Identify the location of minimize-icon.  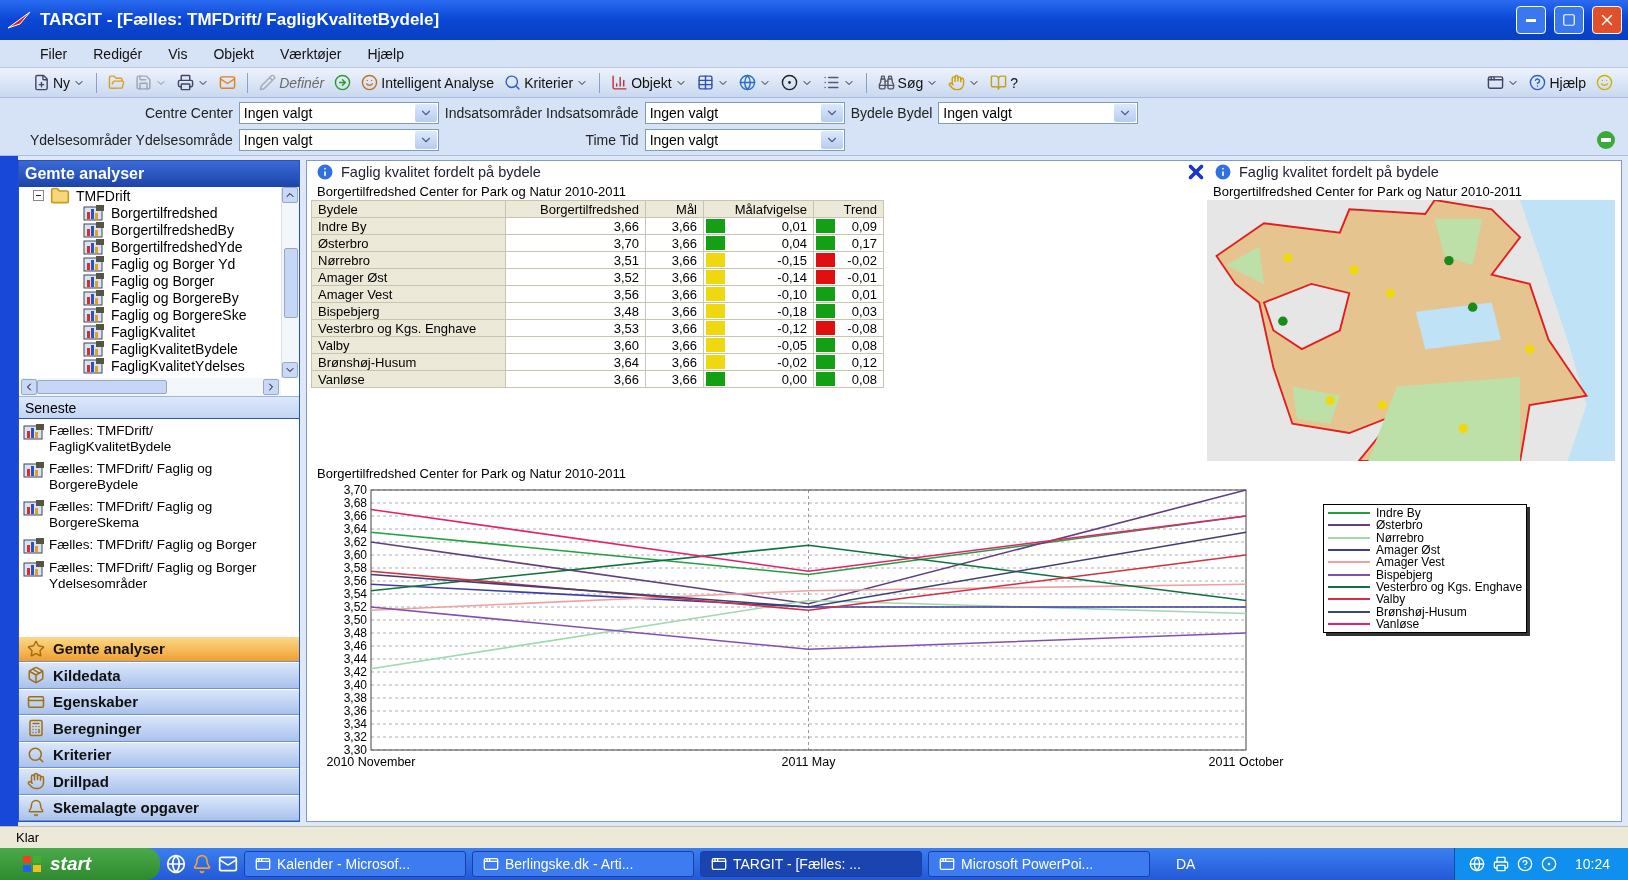
(1531, 20).